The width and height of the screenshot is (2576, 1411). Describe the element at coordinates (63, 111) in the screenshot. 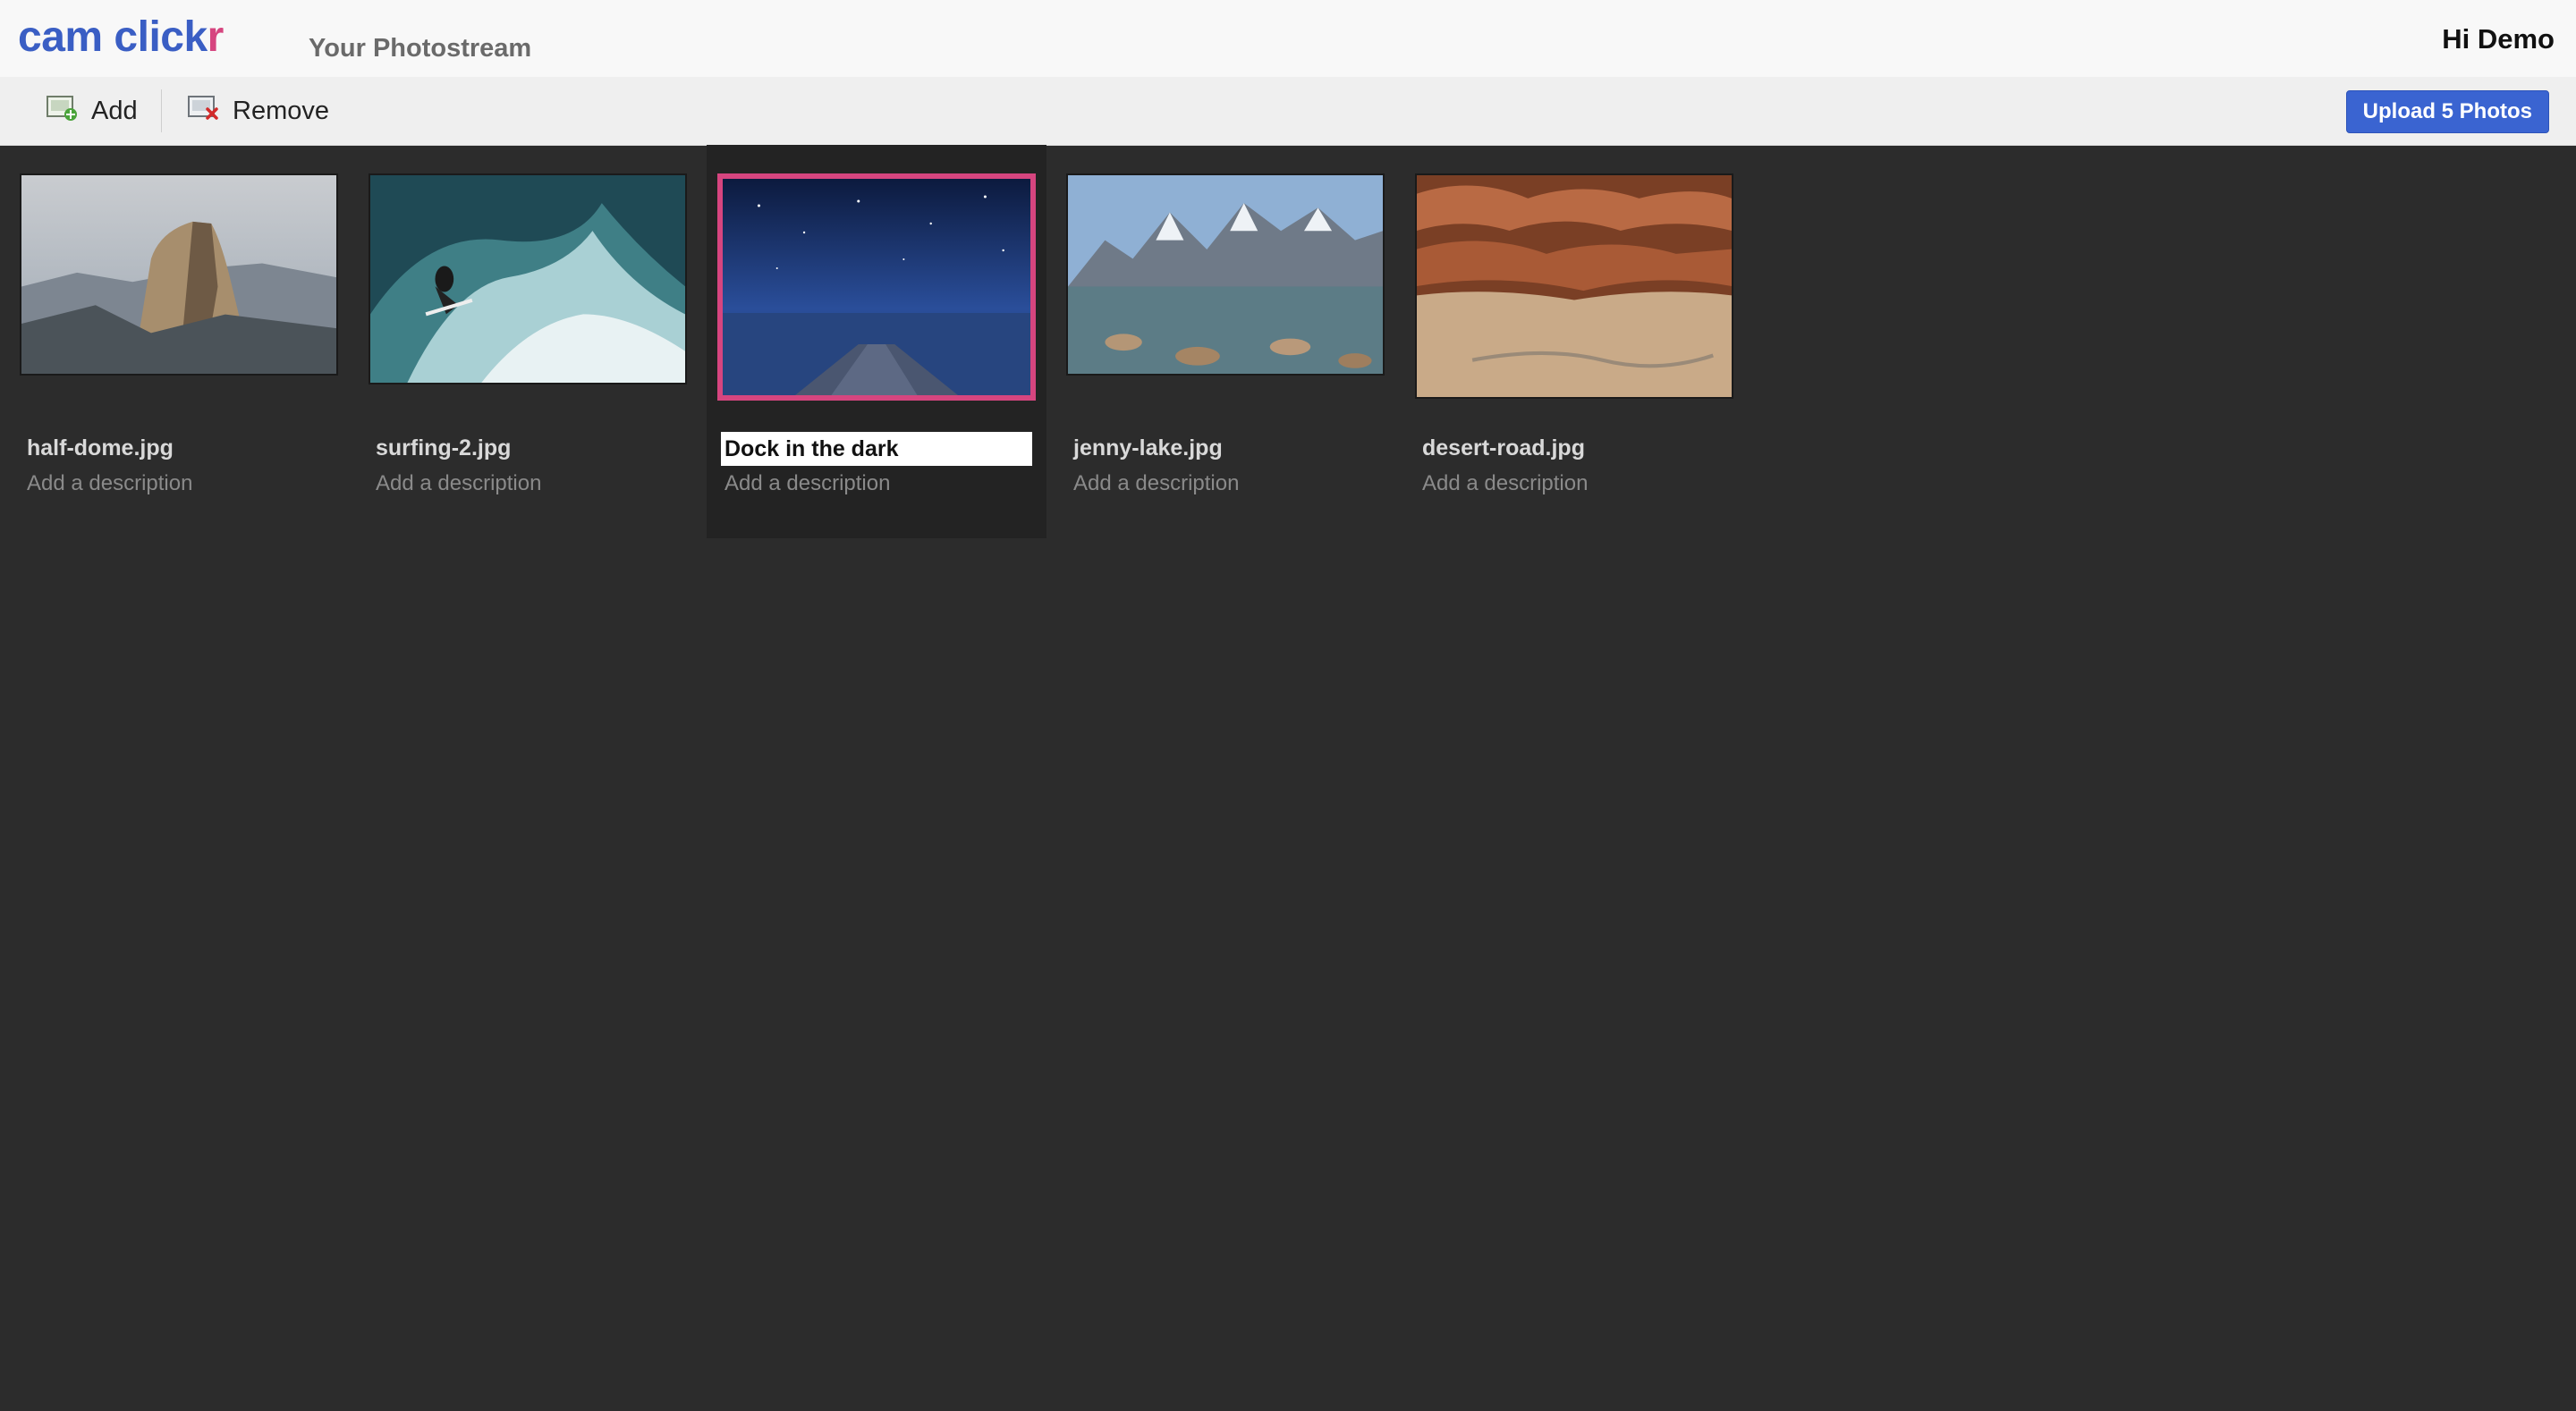

I see `add-image-icon` at that location.